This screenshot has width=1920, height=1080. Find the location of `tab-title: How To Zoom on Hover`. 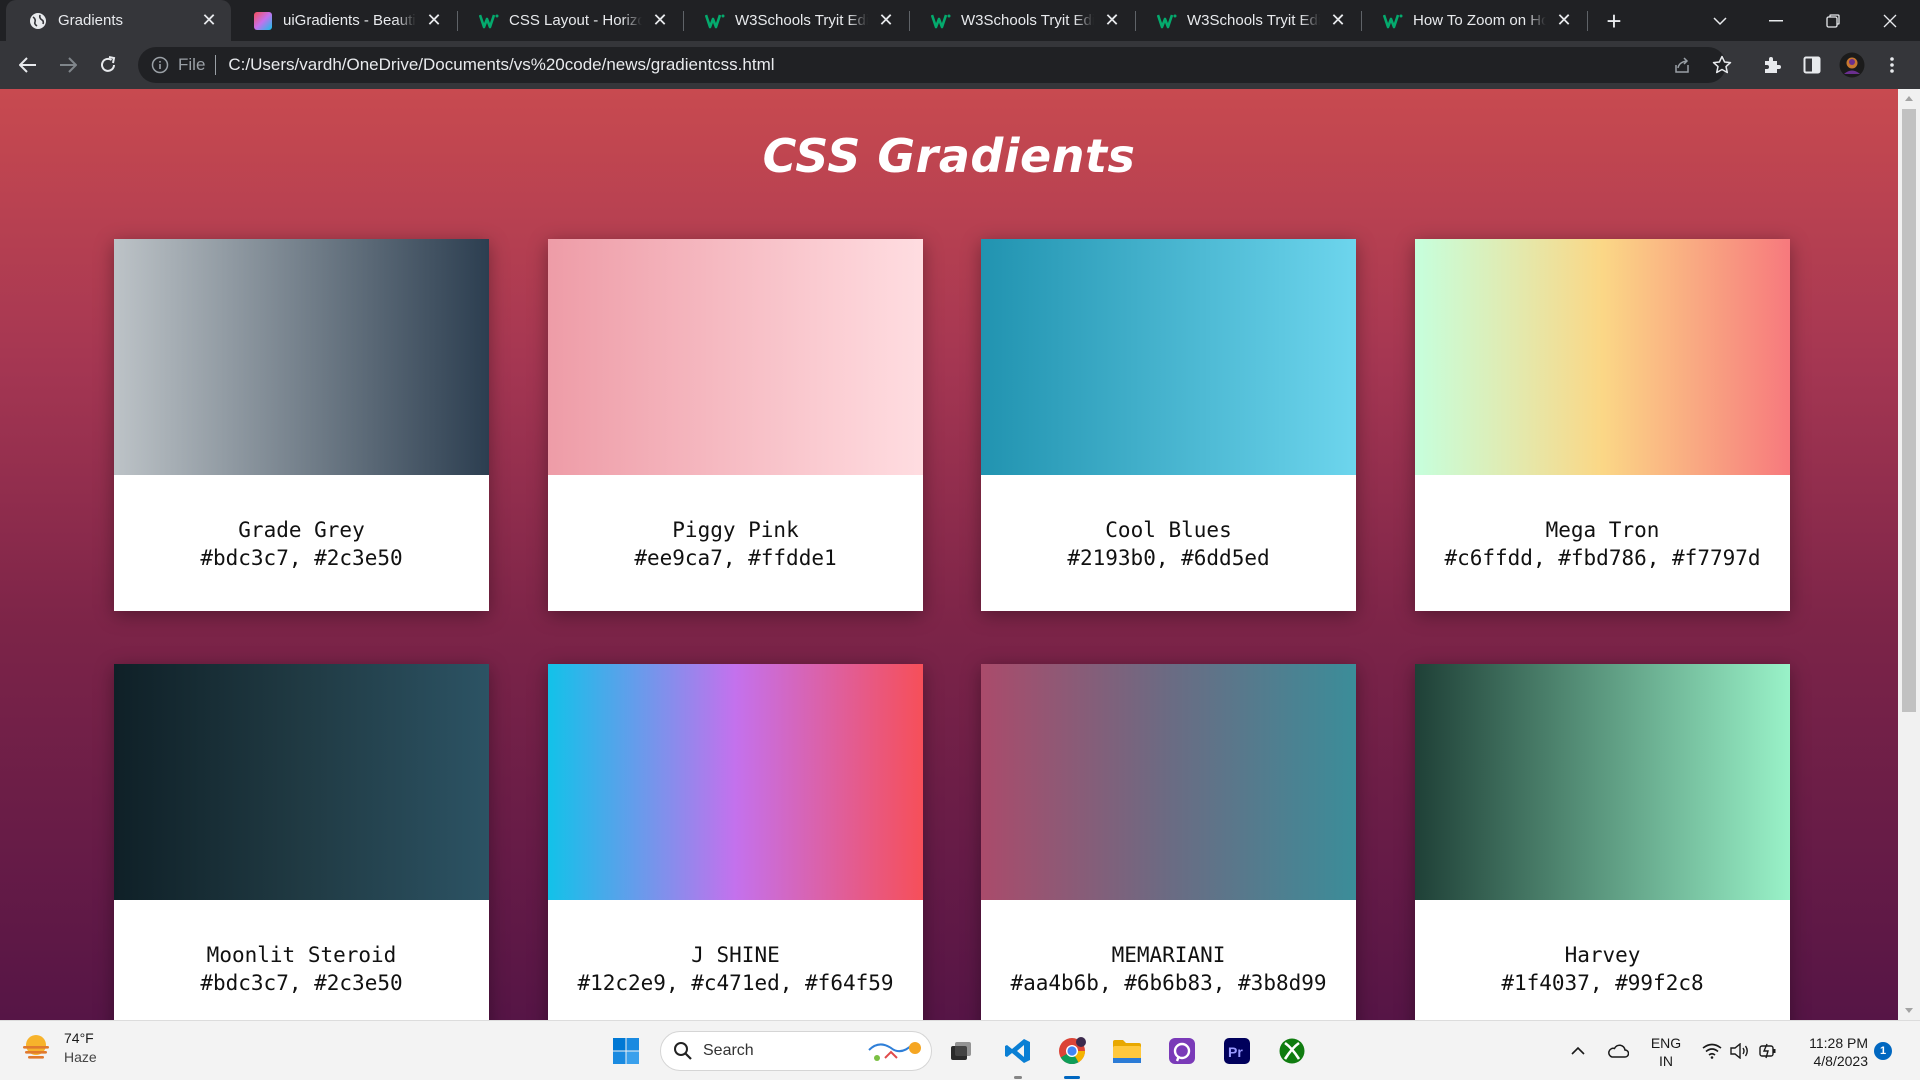

tab-title: How To Zoom on Hover is located at coordinates (1479, 20).